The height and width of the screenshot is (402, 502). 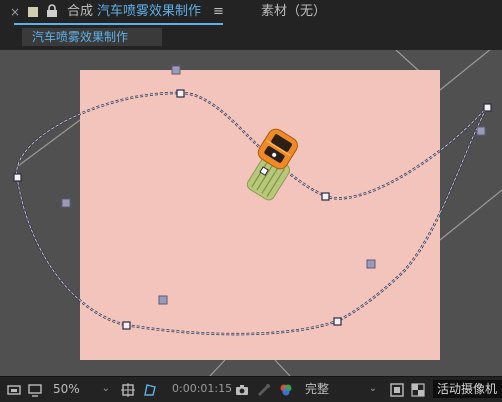 I want to click on composition-tab-prefix: 合成, so click(x=80, y=11).